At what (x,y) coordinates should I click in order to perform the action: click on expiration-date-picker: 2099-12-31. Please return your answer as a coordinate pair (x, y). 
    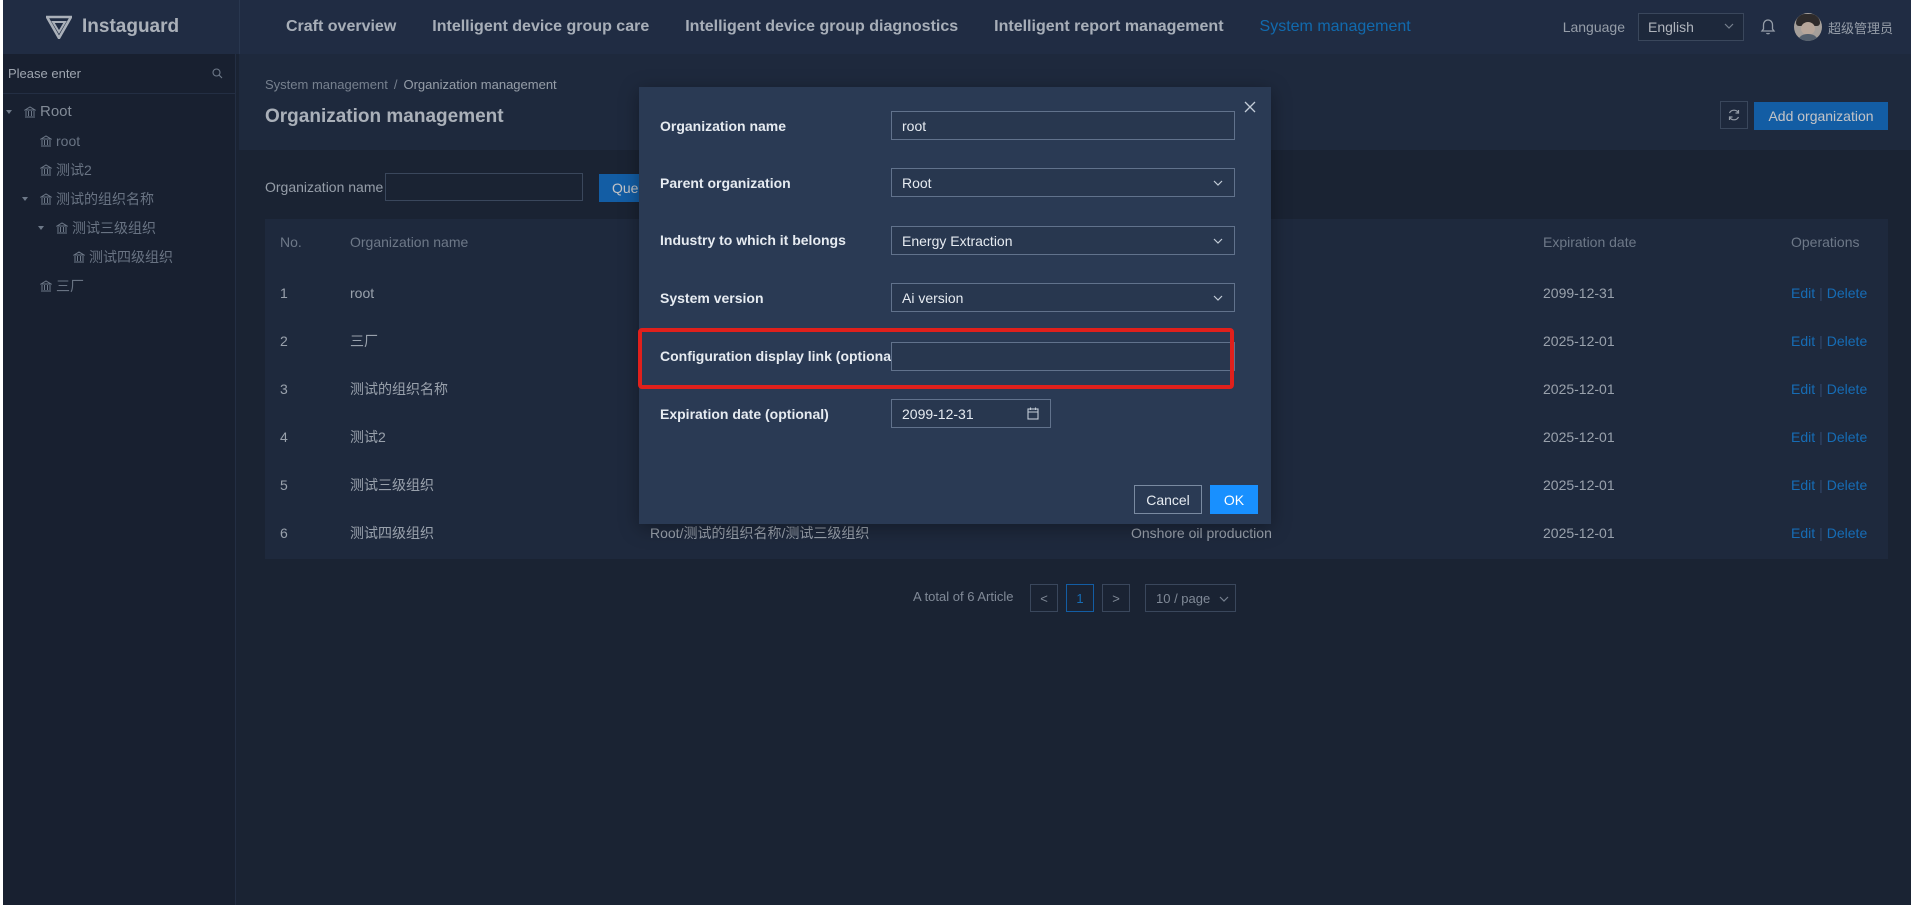
    Looking at the image, I should click on (971, 413).